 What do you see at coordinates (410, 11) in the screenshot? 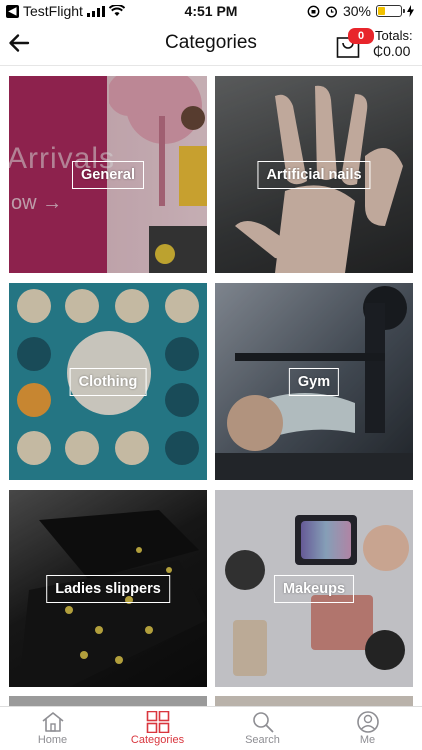
I see `charging-icon` at bounding box center [410, 11].